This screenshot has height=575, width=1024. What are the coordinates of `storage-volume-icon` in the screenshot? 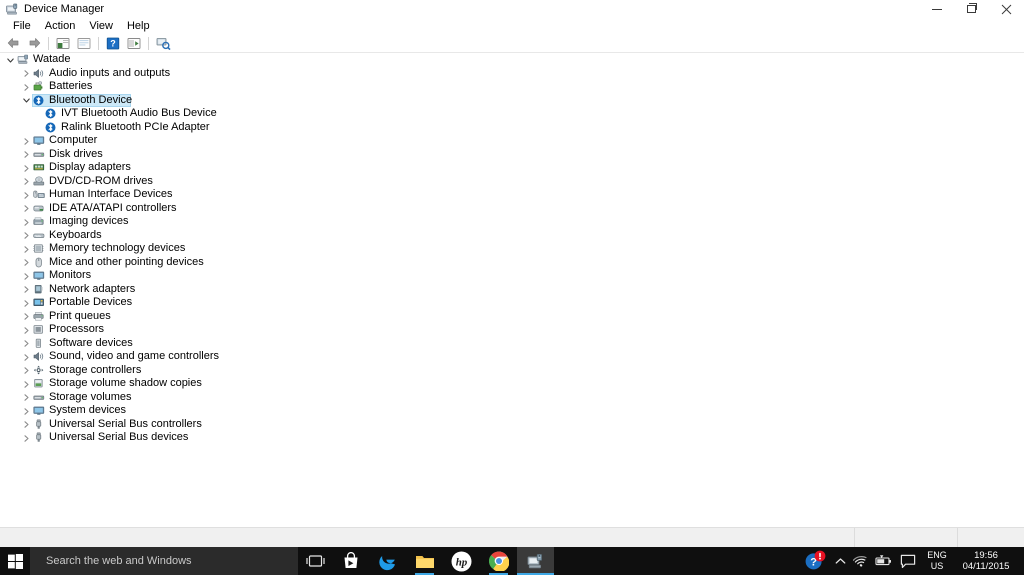 It's located at (39, 398).